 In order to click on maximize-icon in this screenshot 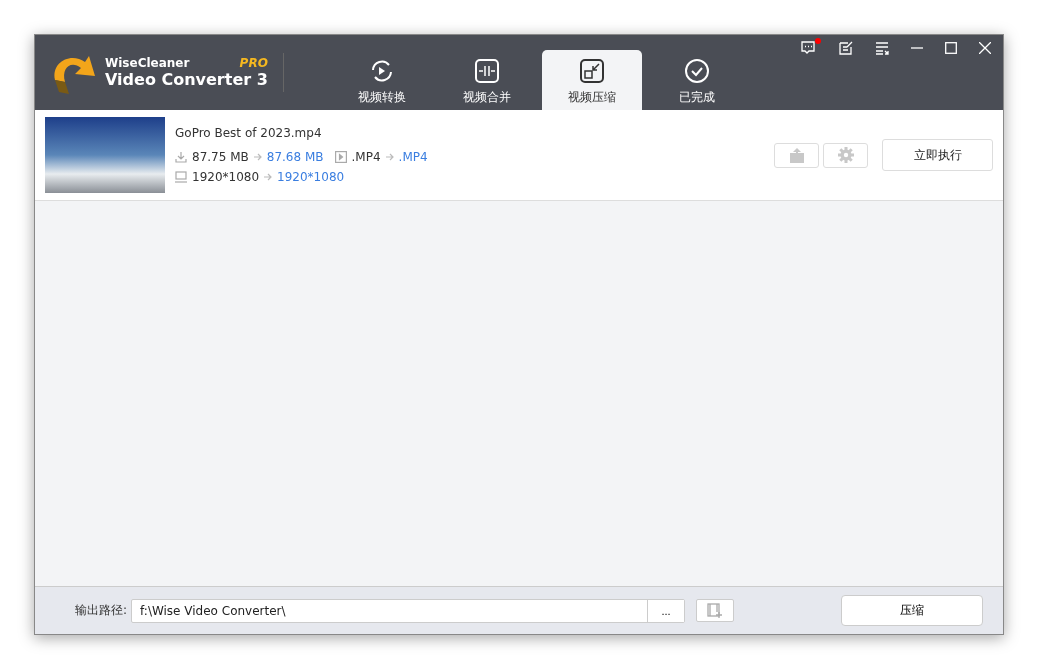, I will do `click(951, 48)`.